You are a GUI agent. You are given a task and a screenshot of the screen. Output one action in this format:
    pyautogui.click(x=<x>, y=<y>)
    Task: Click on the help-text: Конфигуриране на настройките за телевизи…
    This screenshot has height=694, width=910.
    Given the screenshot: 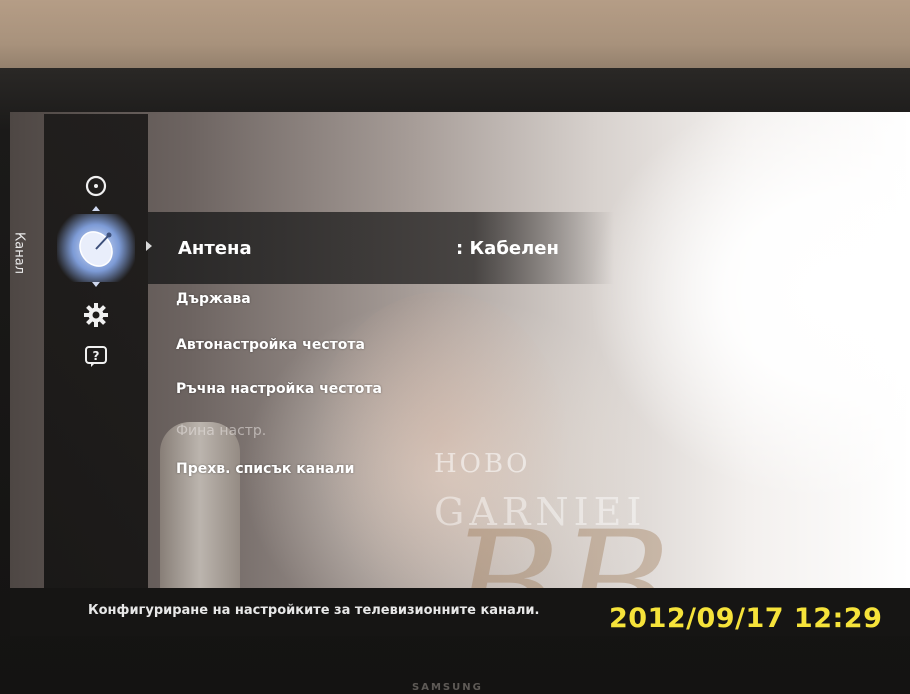 What is the action you would take?
    pyautogui.click(x=314, y=610)
    